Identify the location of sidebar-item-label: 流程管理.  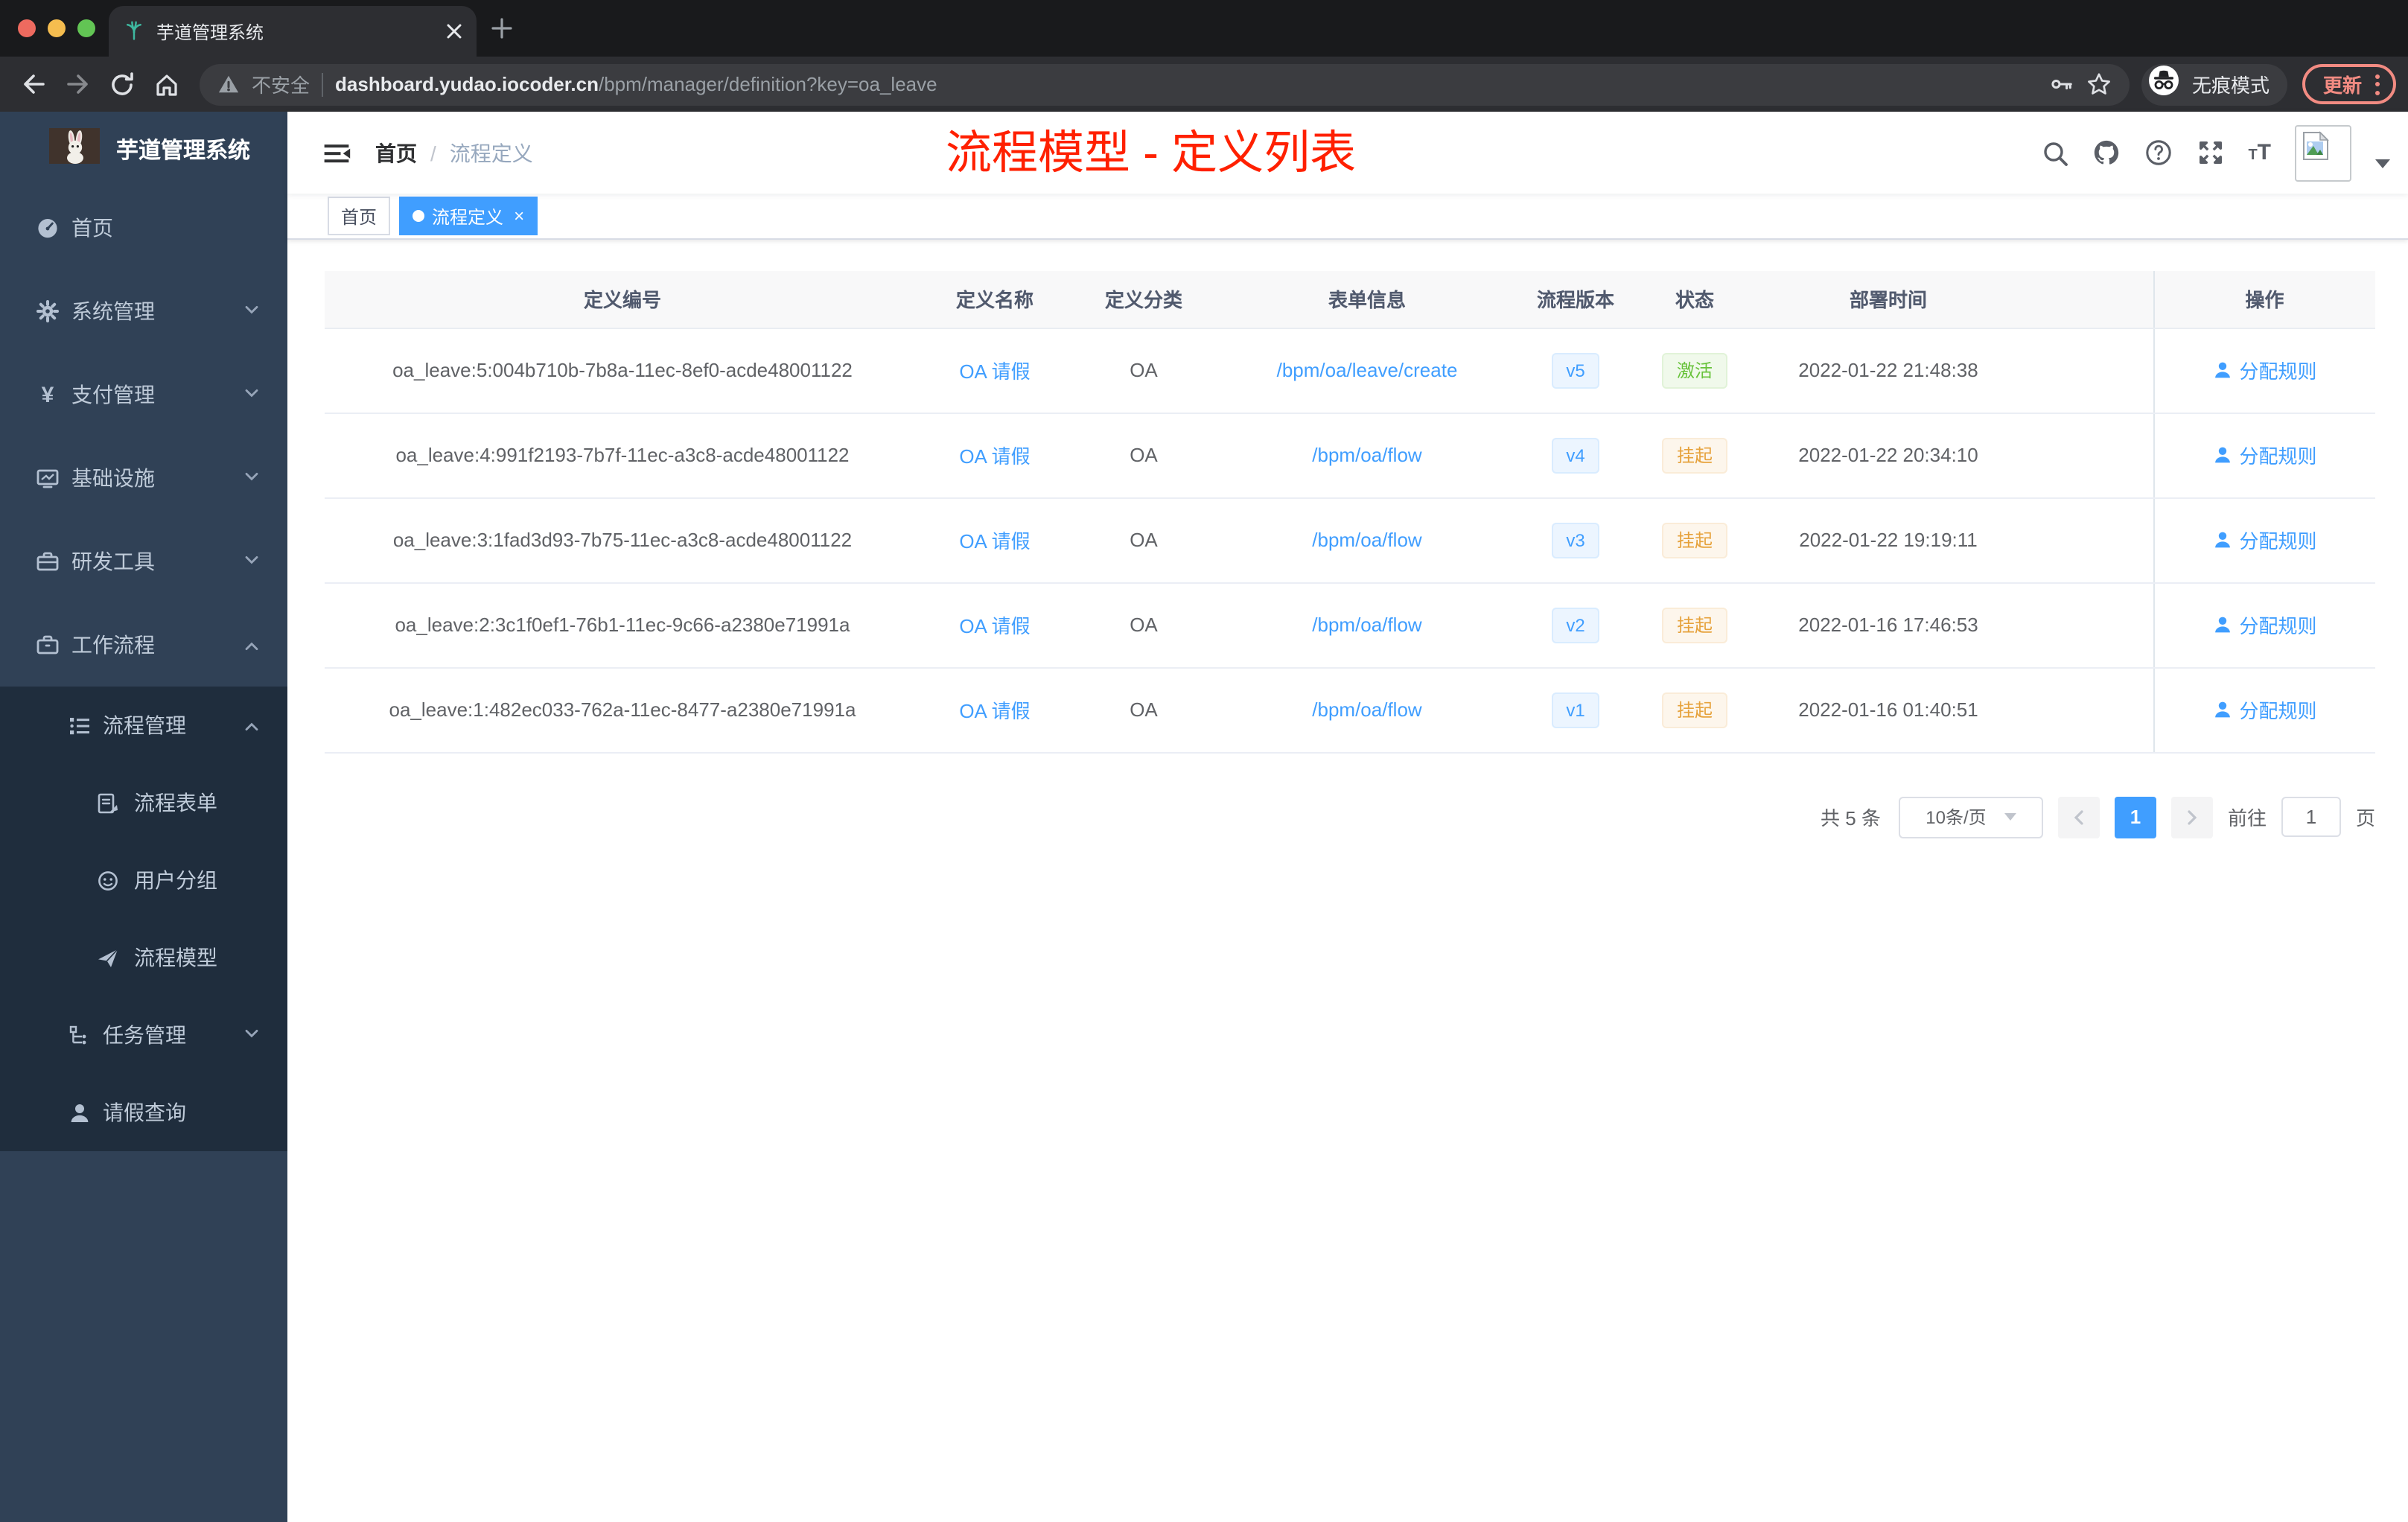
(144, 725).